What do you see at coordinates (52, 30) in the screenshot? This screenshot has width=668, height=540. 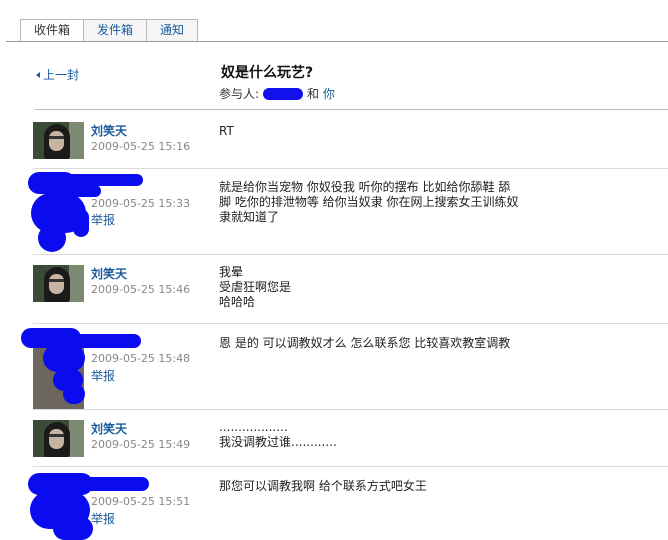 I see `tab-inbox: 收件箱` at bounding box center [52, 30].